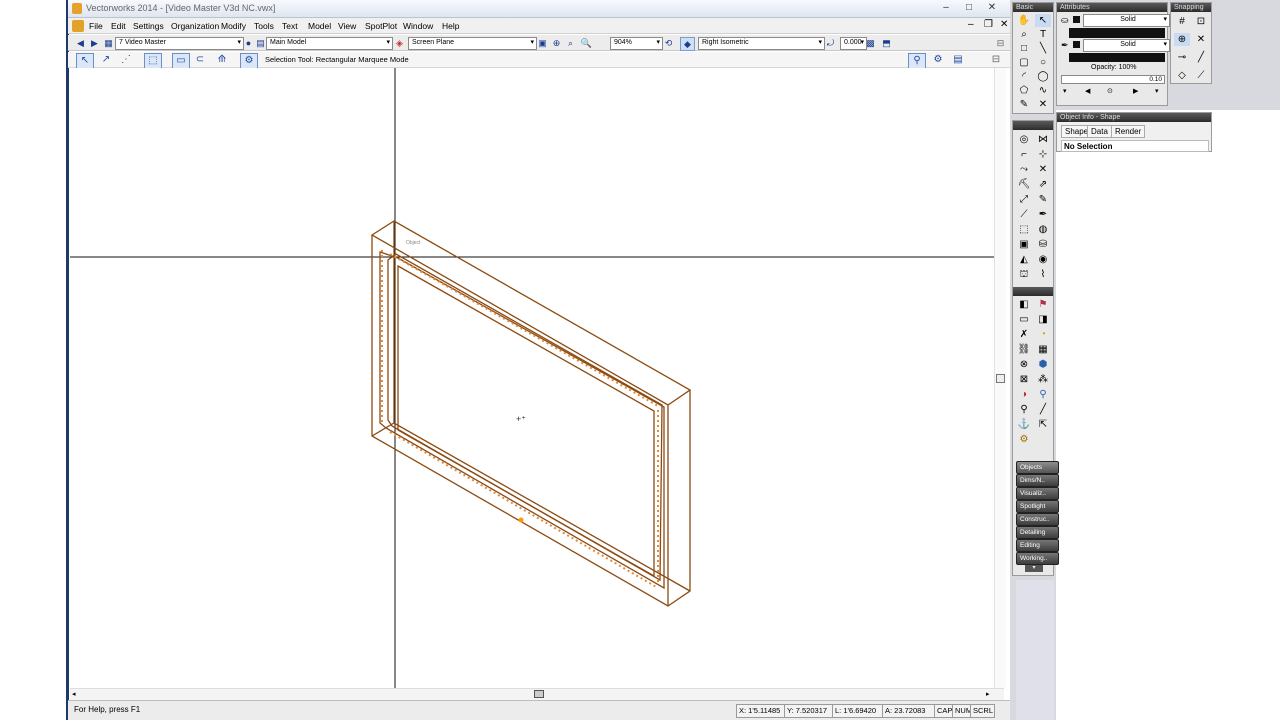  I want to click on text-icon: T, so click(1043, 34).